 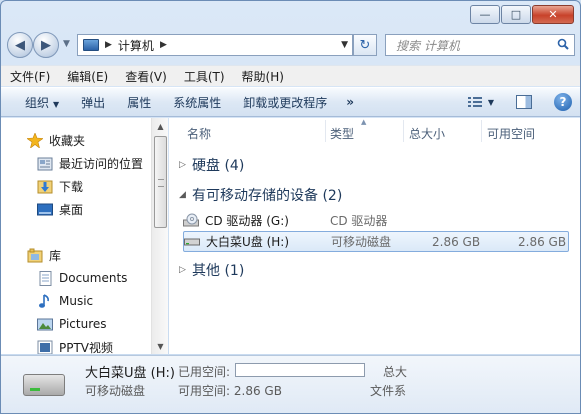 I want to click on nav-label: Pictures, so click(x=83, y=324).